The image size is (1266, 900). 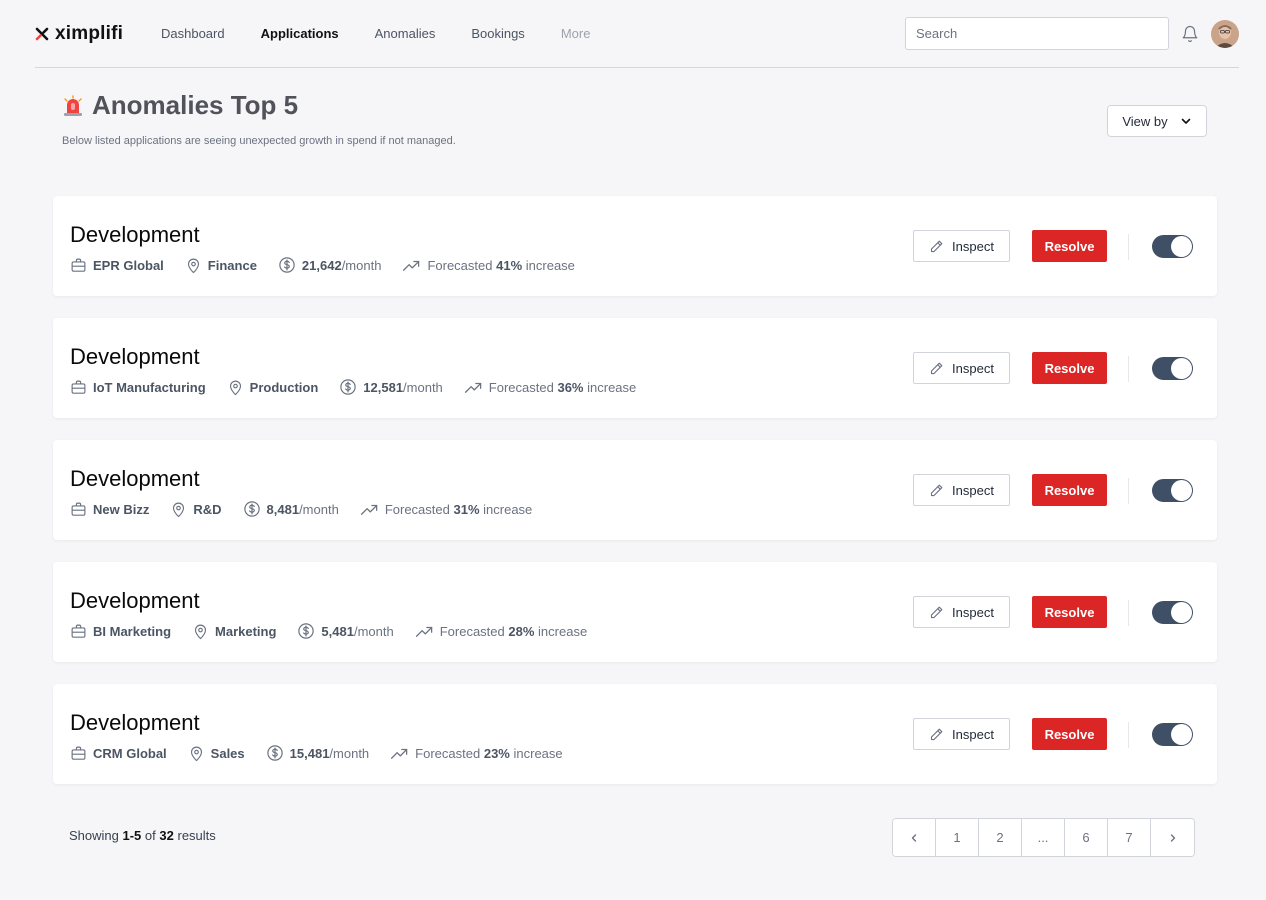 I want to click on meta-forecast: Forecasted 41% increase, so click(x=488, y=265).